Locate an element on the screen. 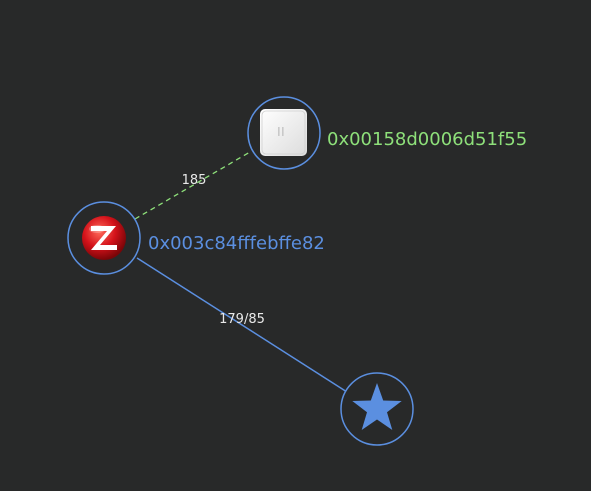 The image size is (591, 491). link-coordinator-to-group: 179/85 is located at coordinates (242, 325).